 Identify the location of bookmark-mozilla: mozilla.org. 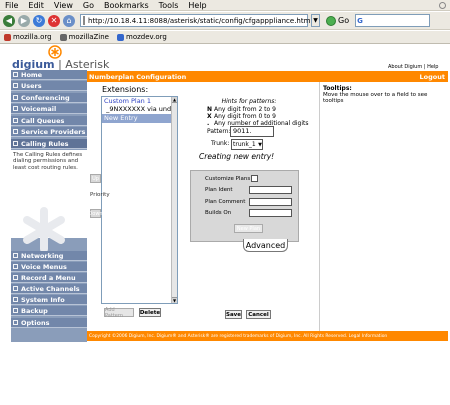
(28, 37).